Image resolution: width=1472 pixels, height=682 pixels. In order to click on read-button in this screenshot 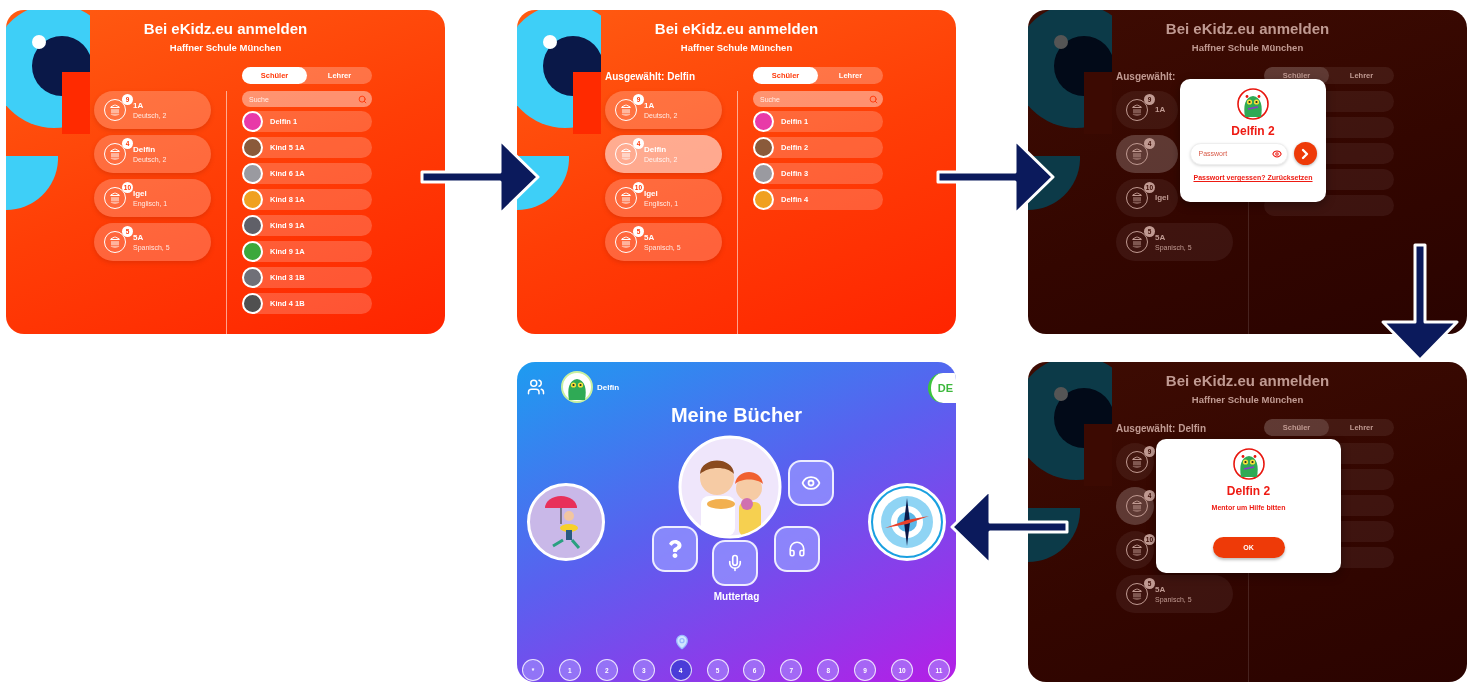, I will do `click(810, 483)`.